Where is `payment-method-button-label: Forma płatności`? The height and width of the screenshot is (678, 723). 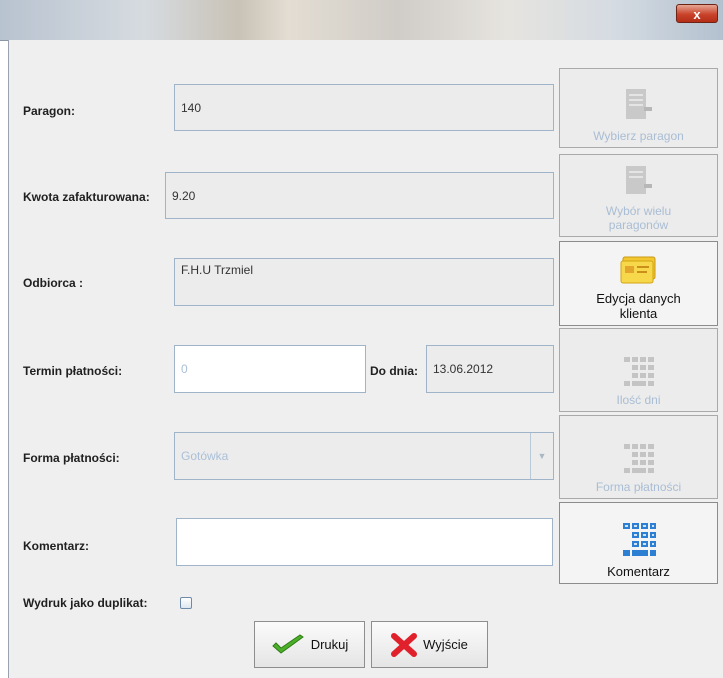
payment-method-button-label: Forma płatności is located at coordinates (638, 487).